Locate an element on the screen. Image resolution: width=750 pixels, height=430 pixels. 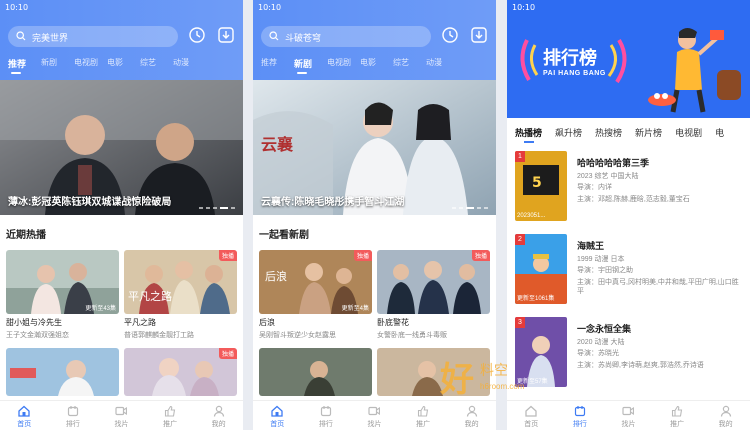
card-subtitle: 王子文金瀚双强姐恋 is located at coordinates (37, 335).